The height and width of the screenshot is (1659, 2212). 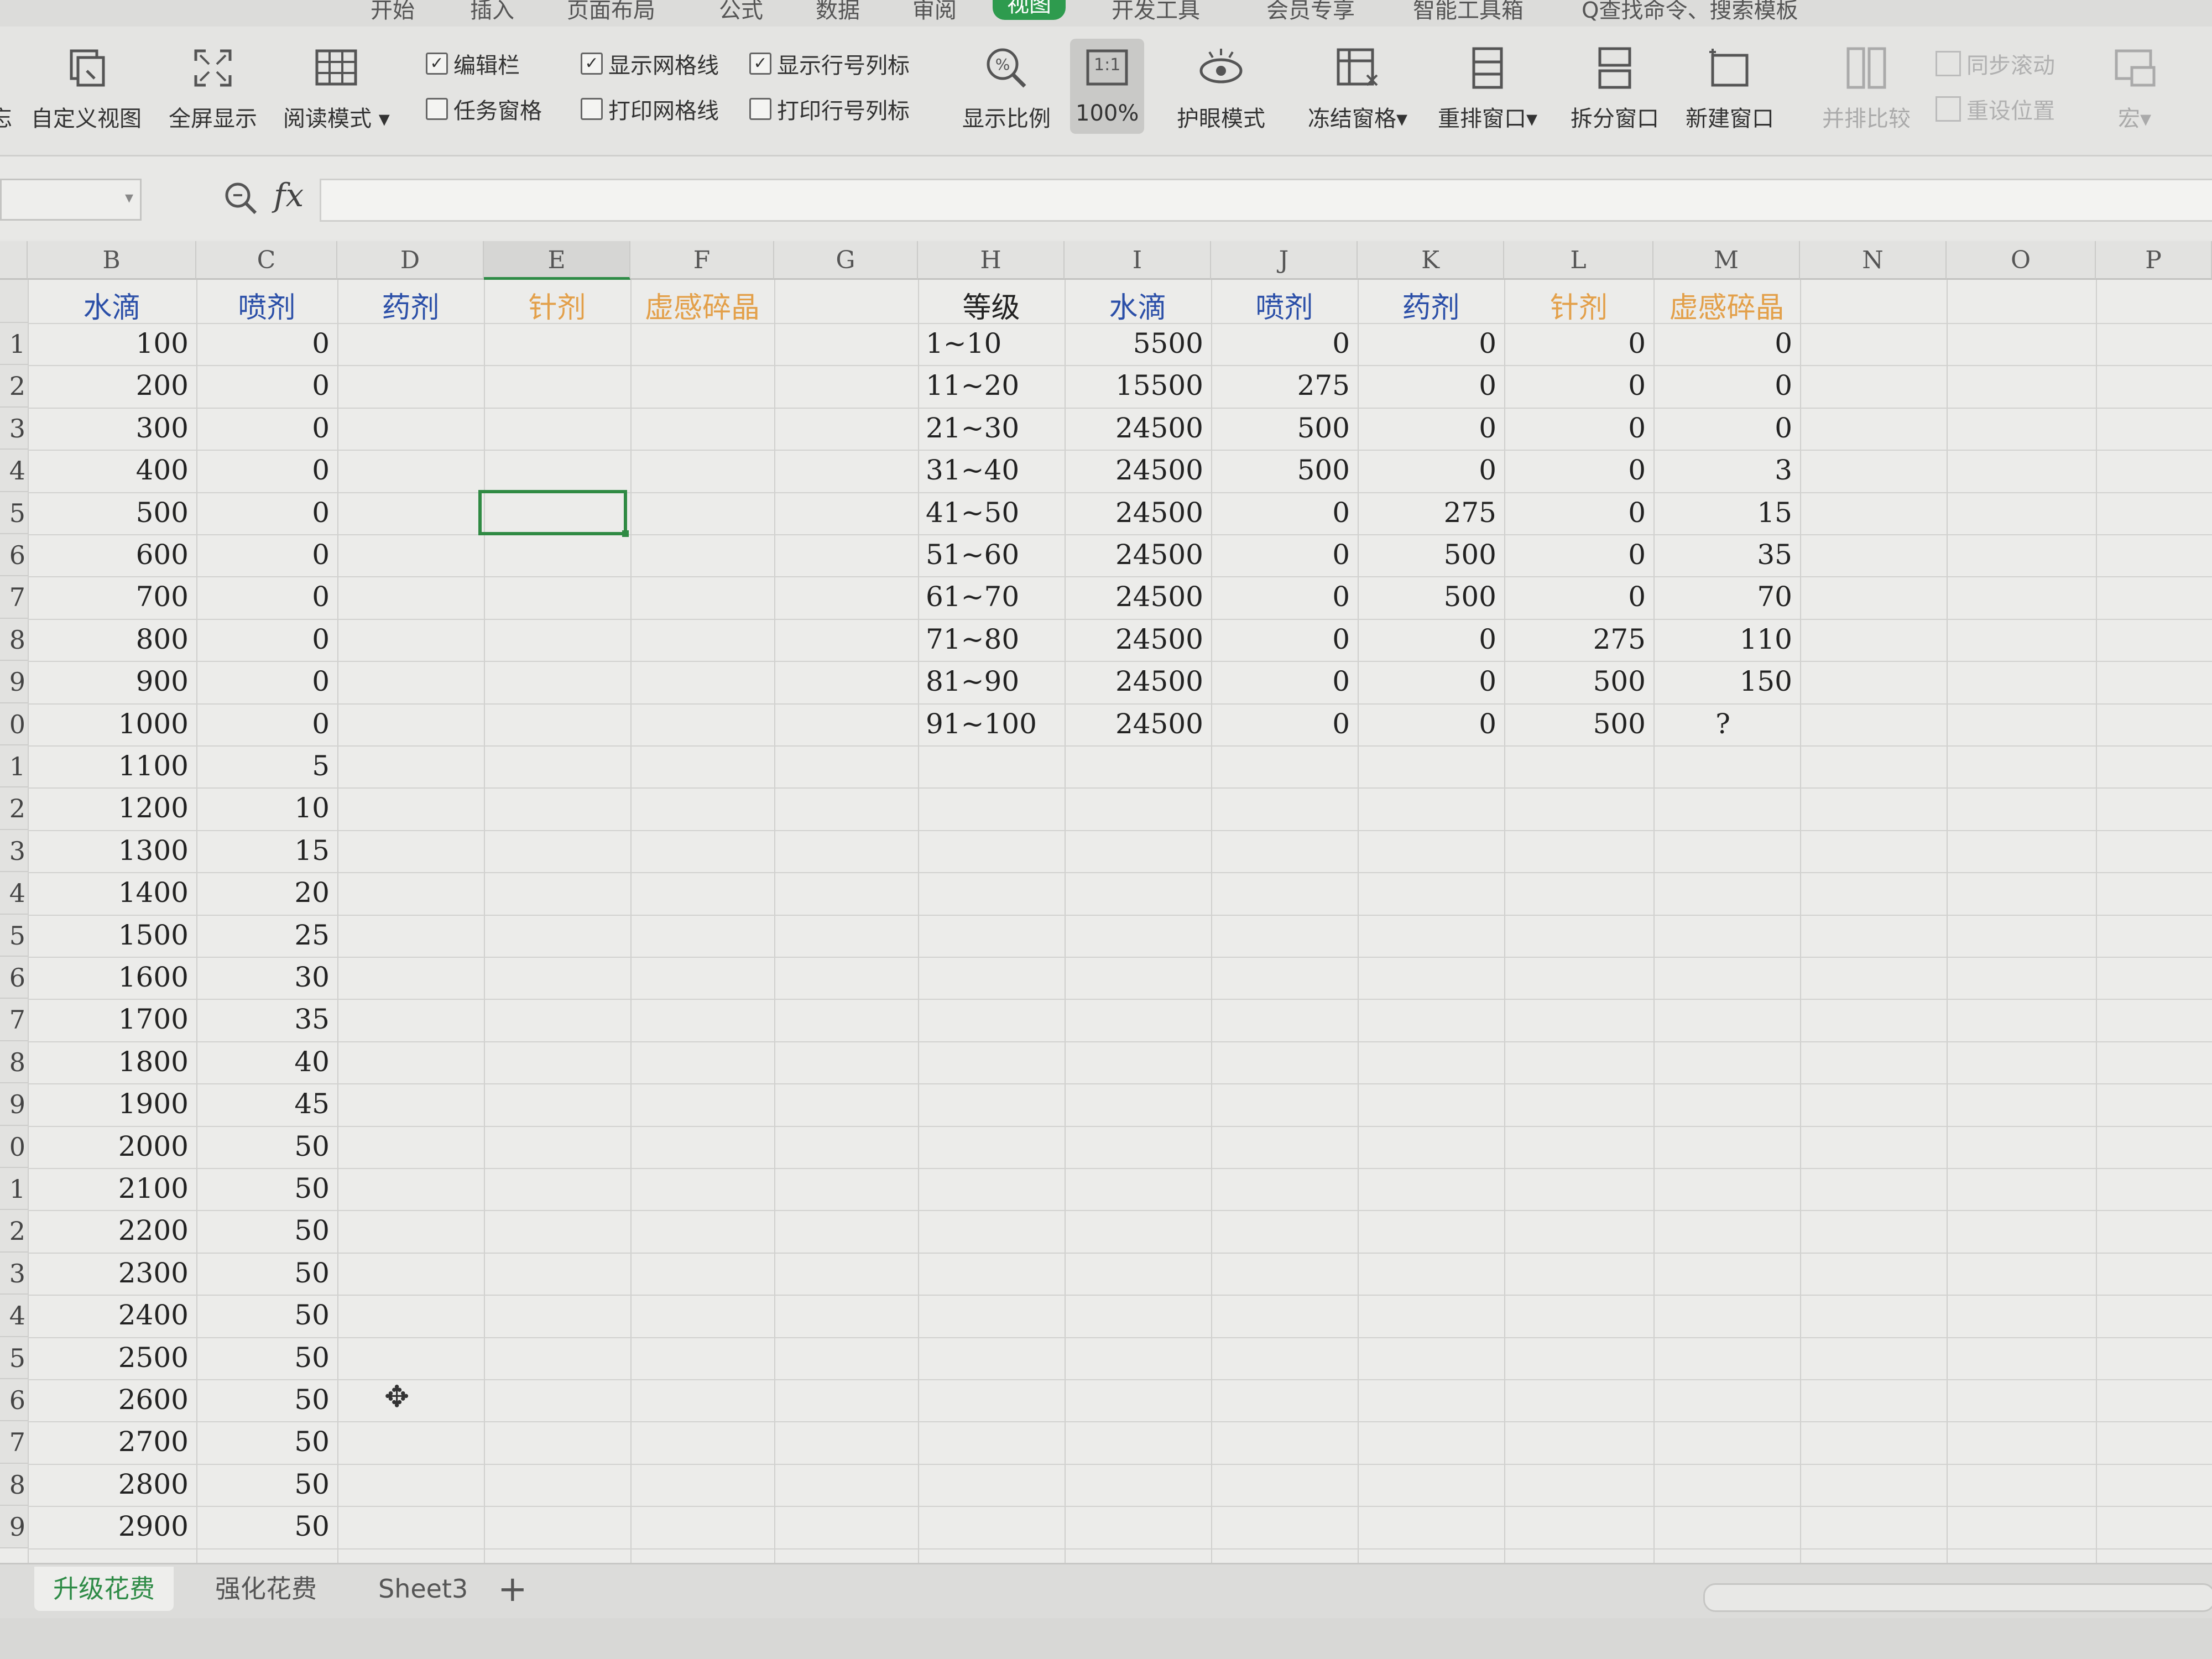 What do you see at coordinates (112, 977) in the screenshot?
I see `cell-water: 1600` at bounding box center [112, 977].